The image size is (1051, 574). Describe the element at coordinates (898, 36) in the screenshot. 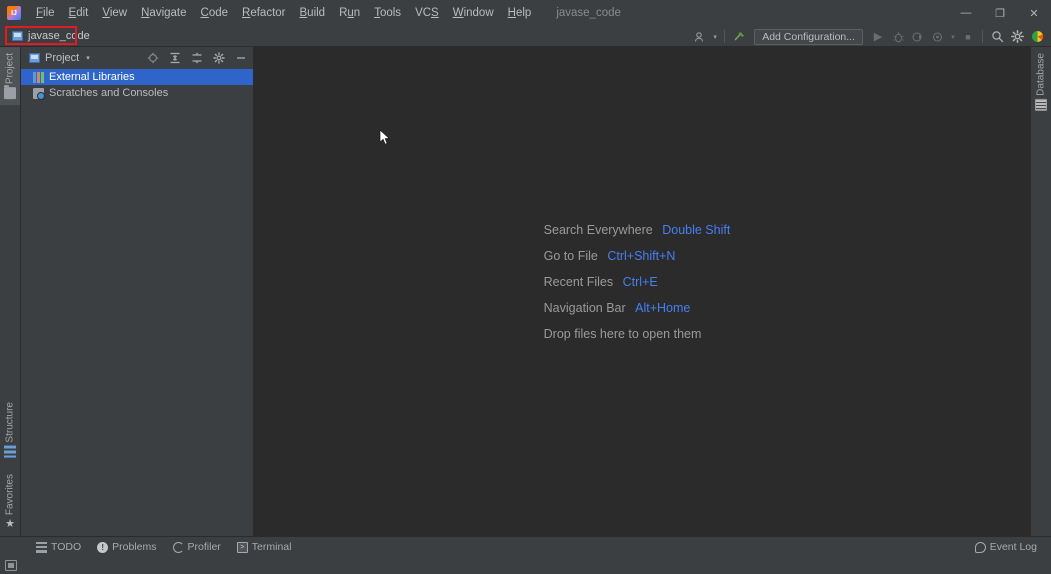

I see `debug-icon` at that location.